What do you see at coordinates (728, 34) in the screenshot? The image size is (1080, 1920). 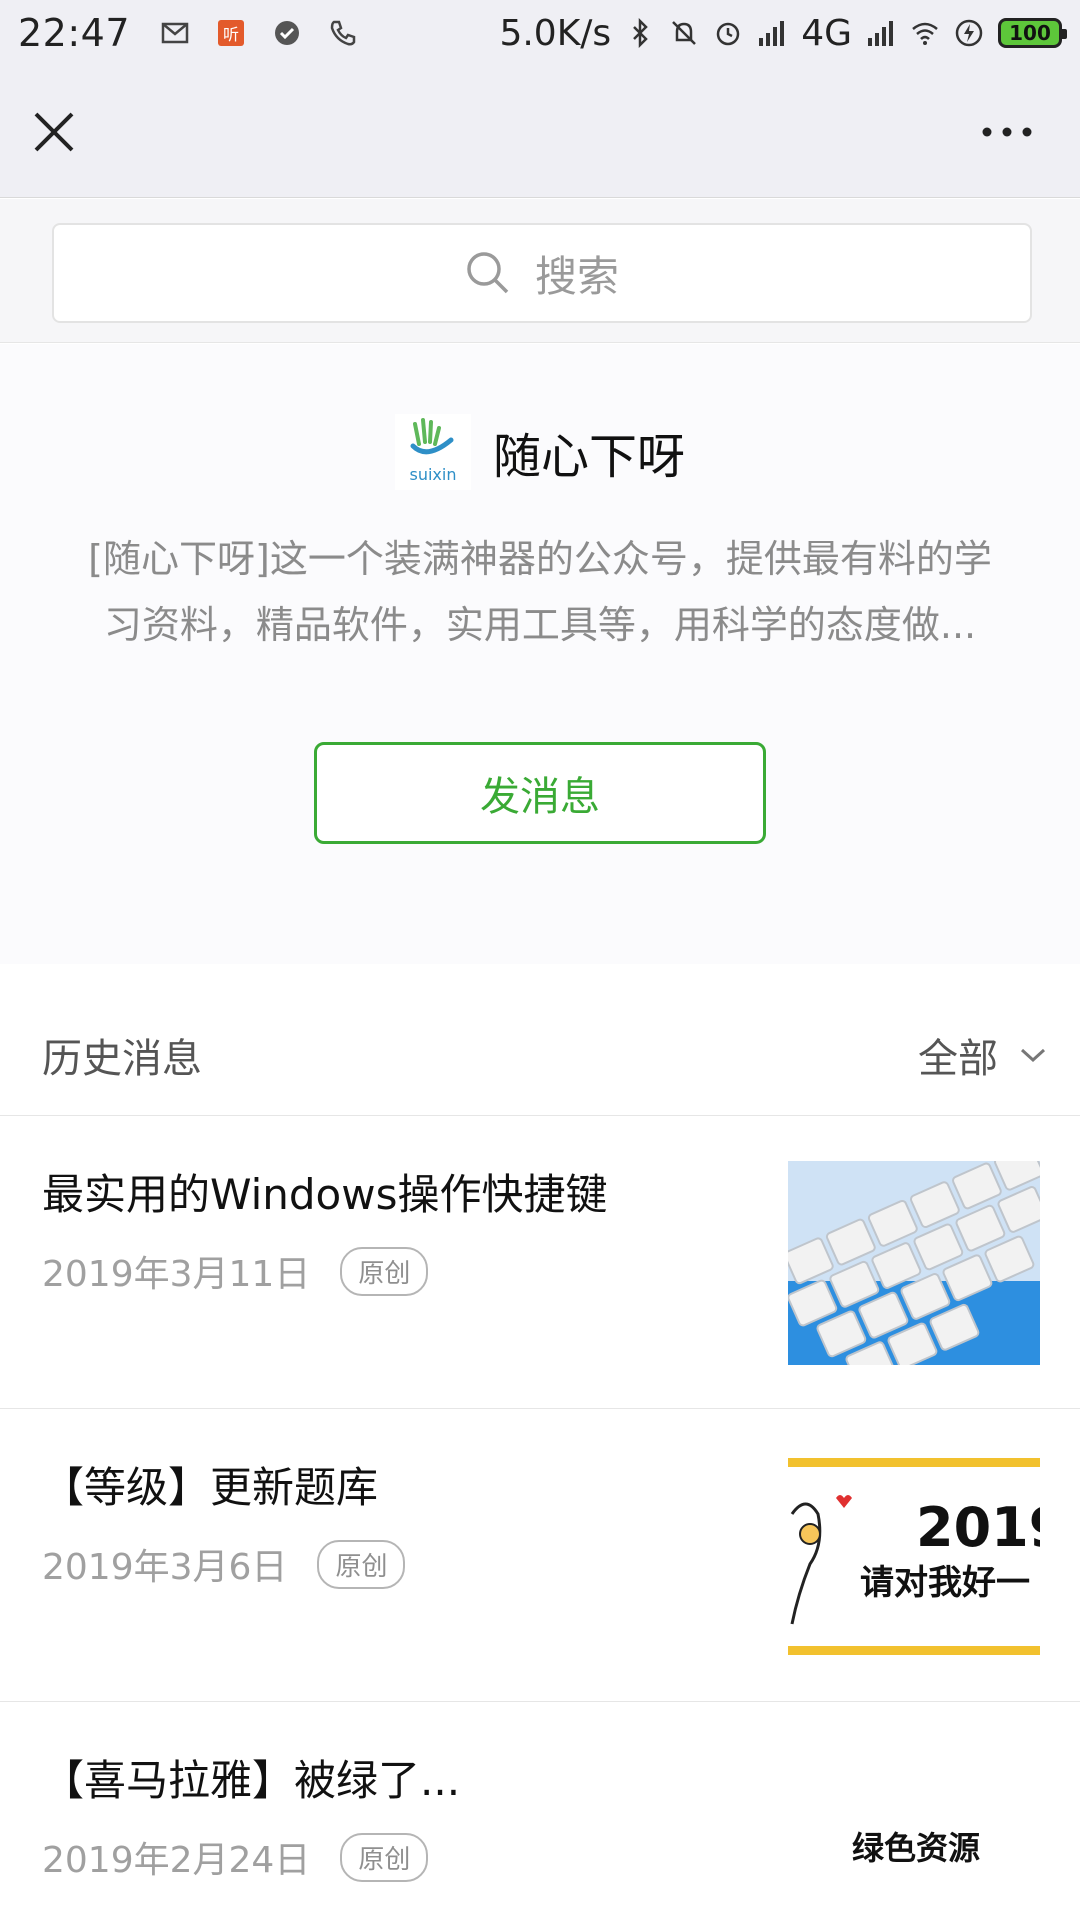 I see `alarm-icon` at bounding box center [728, 34].